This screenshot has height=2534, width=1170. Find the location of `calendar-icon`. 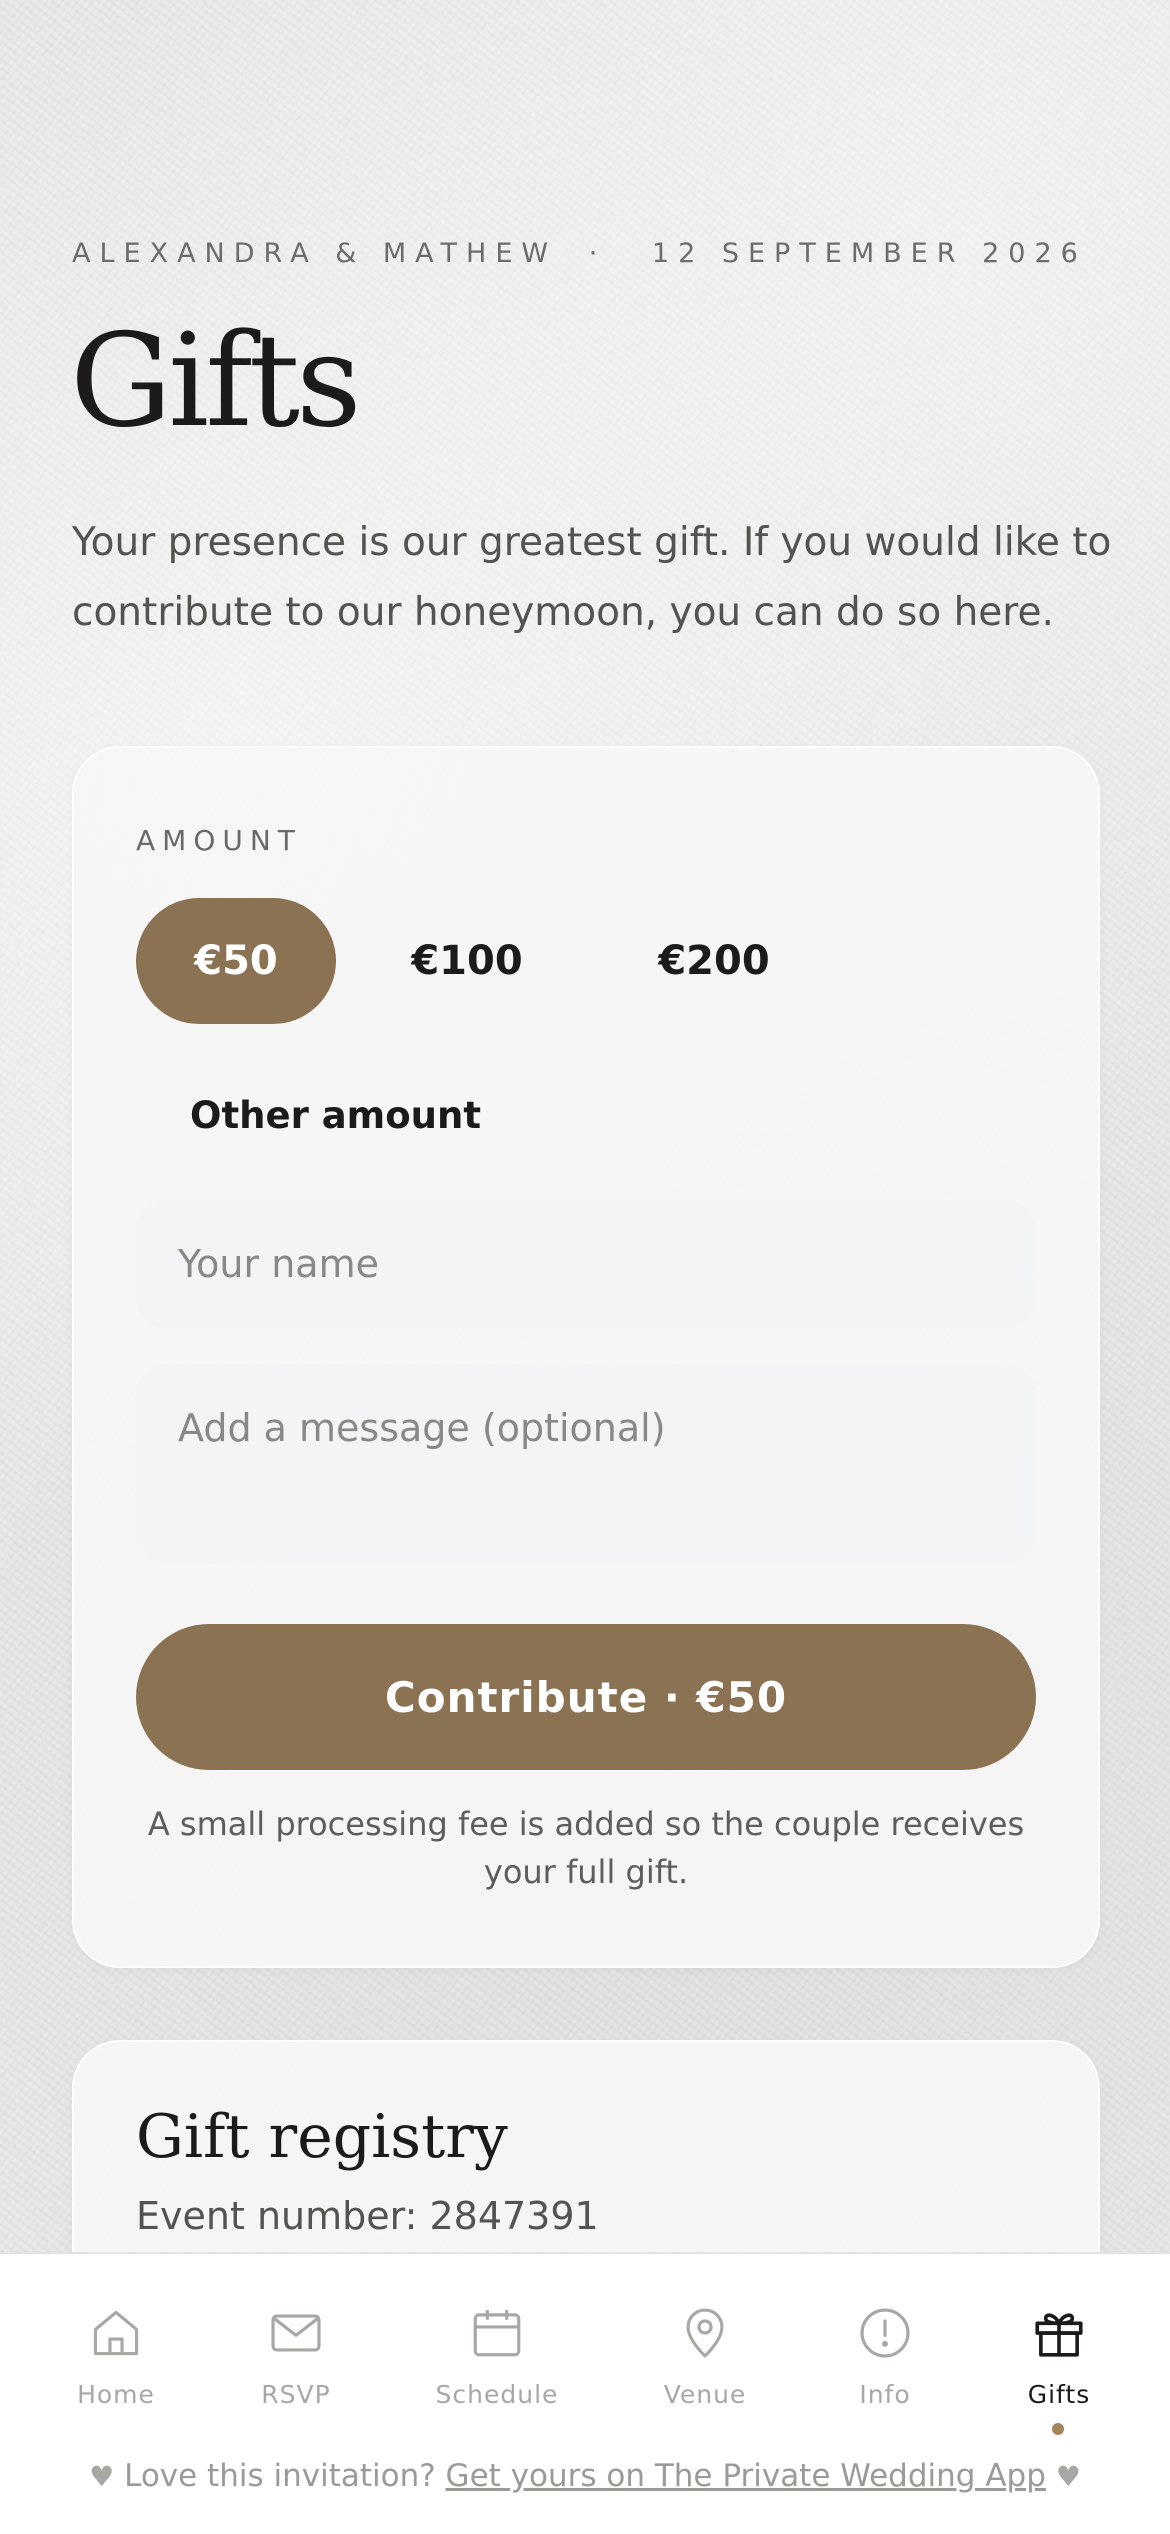

calendar-icon is located at coordinates (497, 2333).